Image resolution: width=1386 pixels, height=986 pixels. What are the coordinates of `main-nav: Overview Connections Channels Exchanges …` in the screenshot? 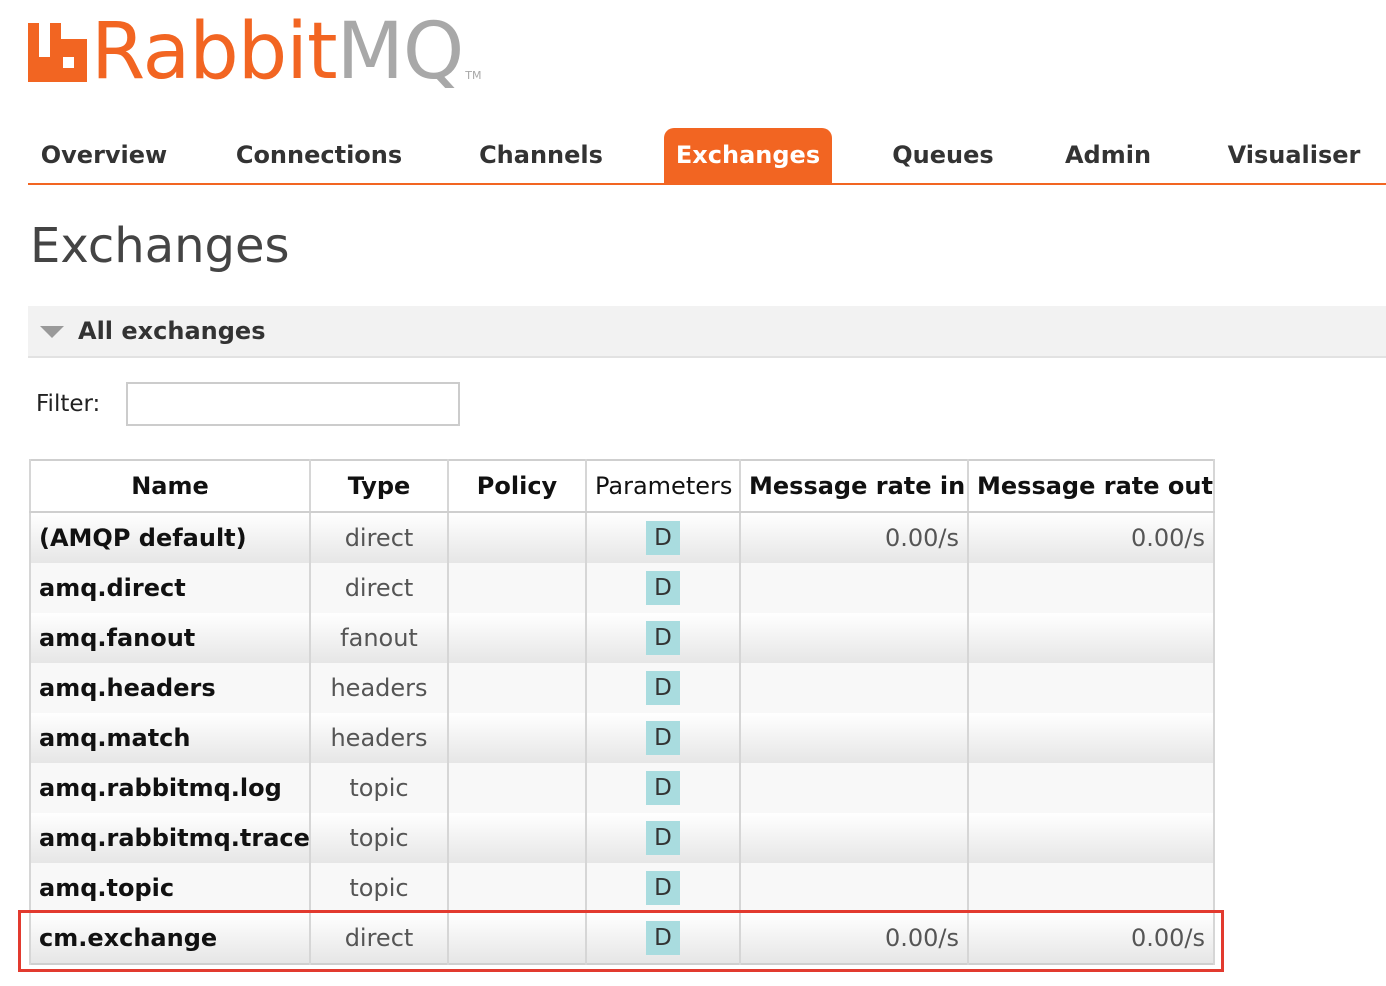 It's located at (707, 156).